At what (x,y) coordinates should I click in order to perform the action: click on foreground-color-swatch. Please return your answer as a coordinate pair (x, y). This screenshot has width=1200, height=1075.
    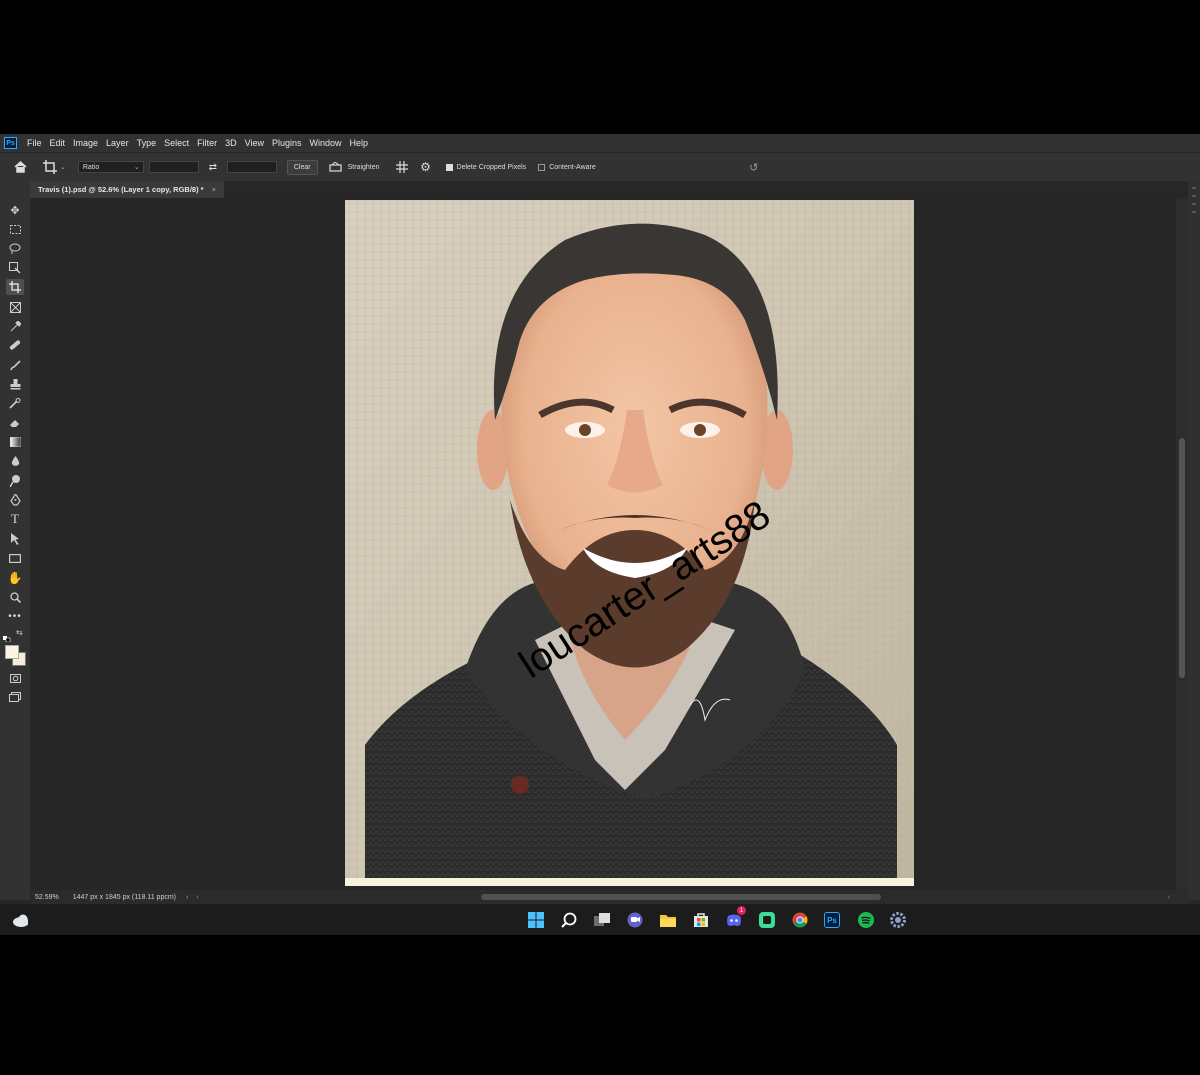
    Looking at the image, I should click on (12, 652).